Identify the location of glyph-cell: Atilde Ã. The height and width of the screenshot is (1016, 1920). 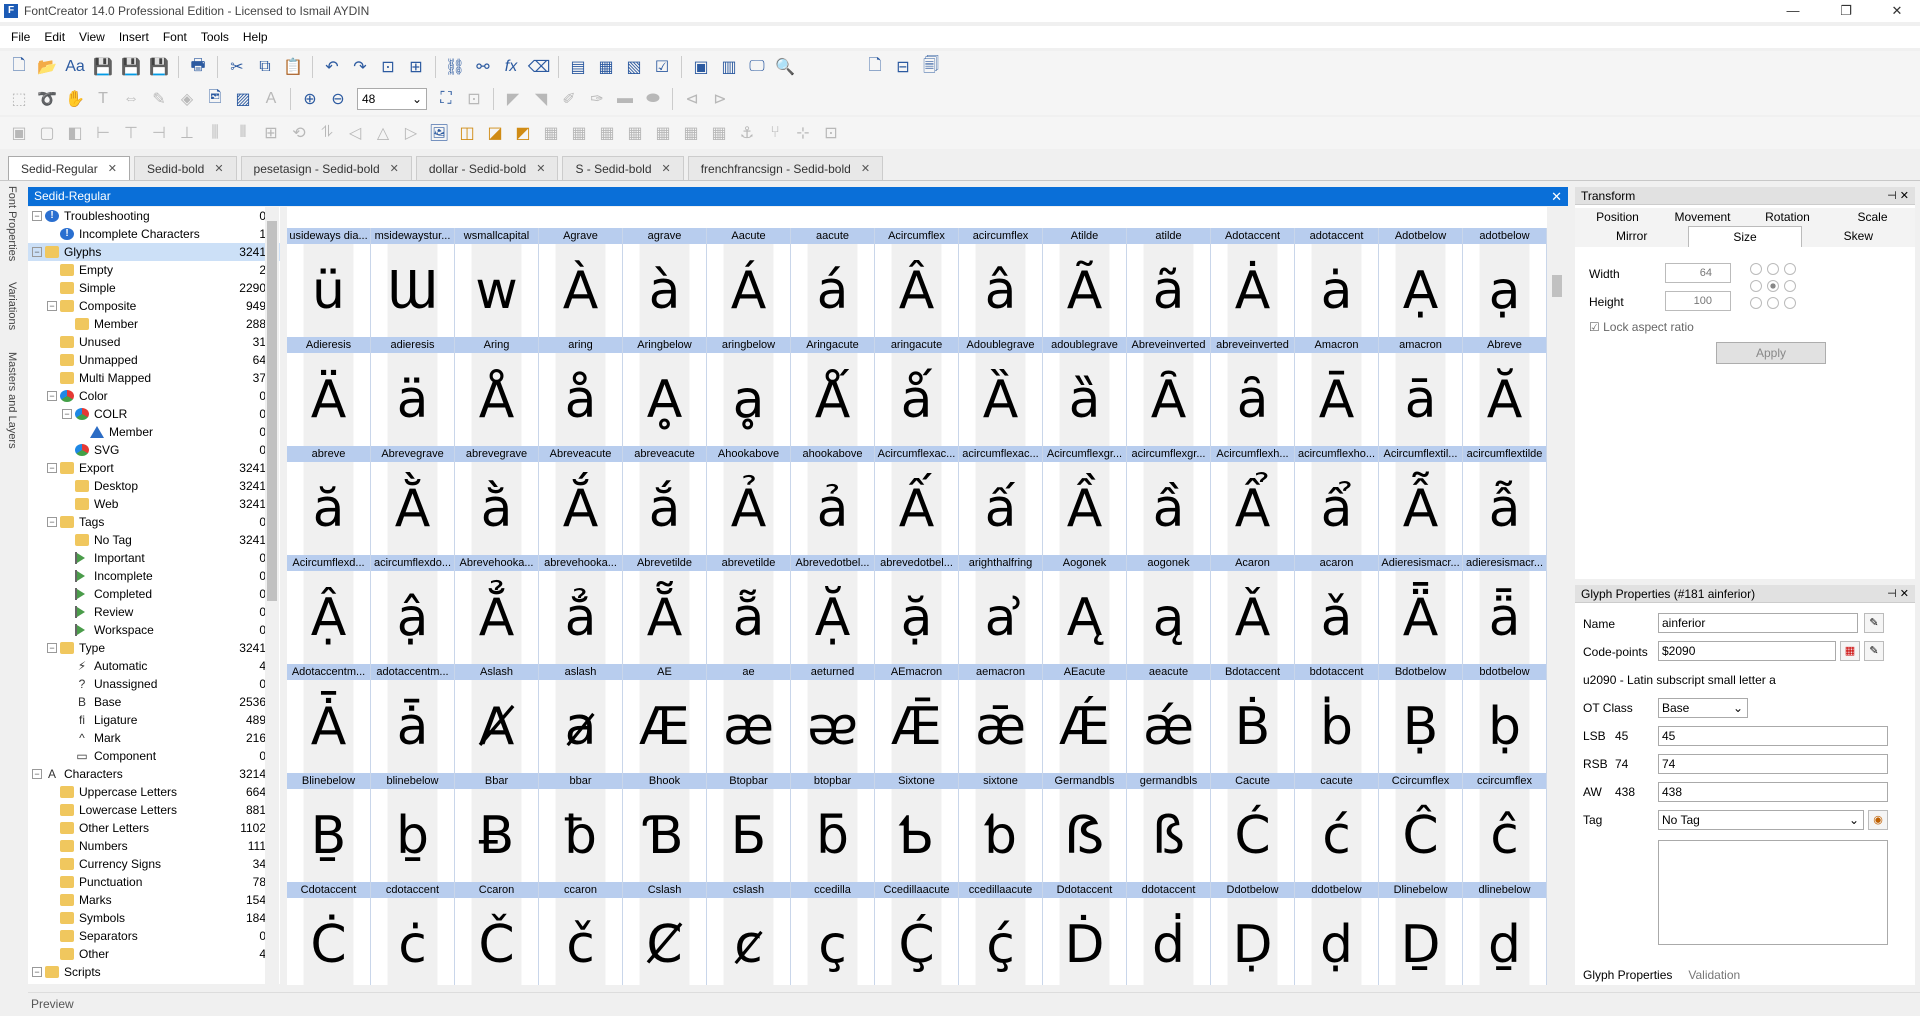
(1085, 282).